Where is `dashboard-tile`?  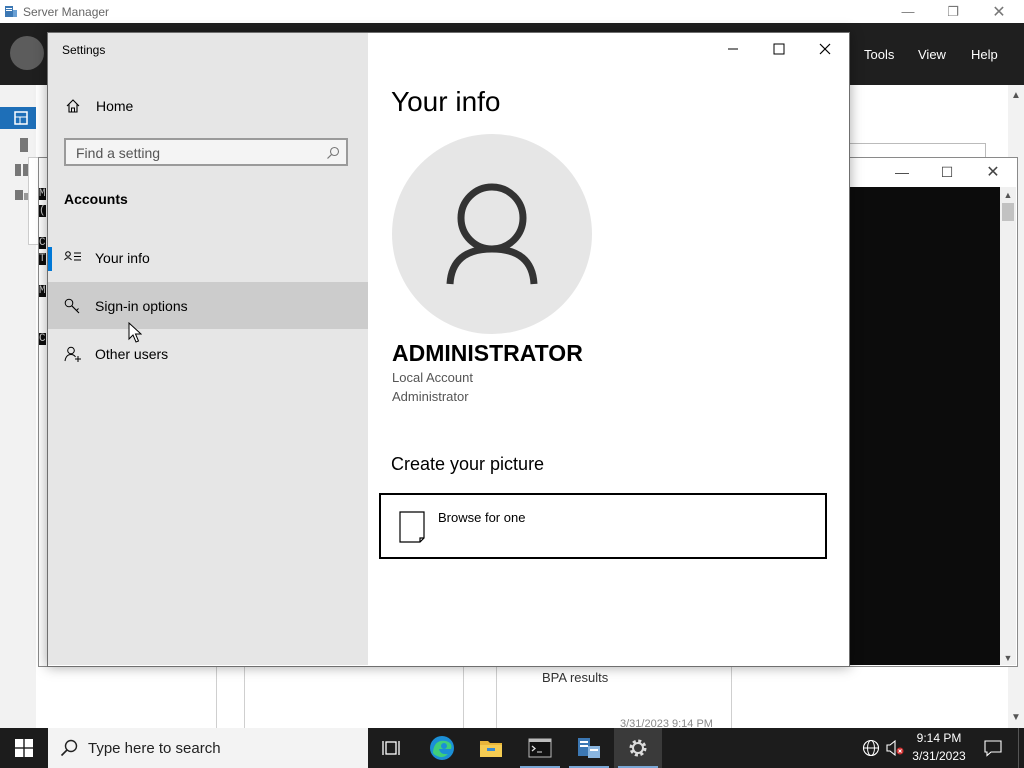 dashboard-tile is located at coordinates (354, 696).